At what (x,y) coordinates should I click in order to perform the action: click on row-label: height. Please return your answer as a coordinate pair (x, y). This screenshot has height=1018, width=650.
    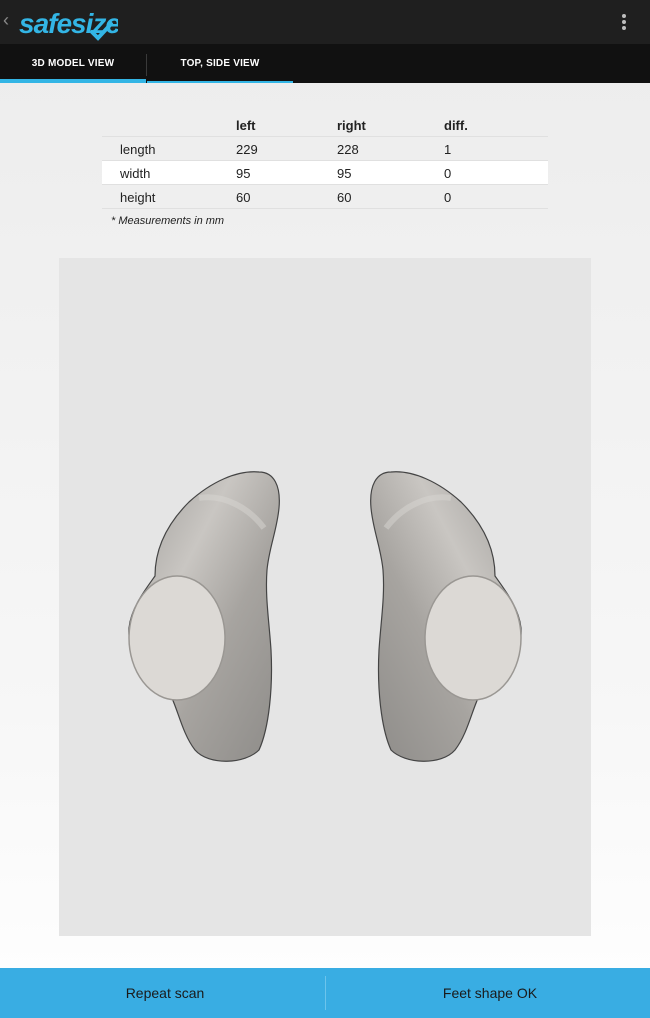
    Looking at the image, I should click on (138, 197).